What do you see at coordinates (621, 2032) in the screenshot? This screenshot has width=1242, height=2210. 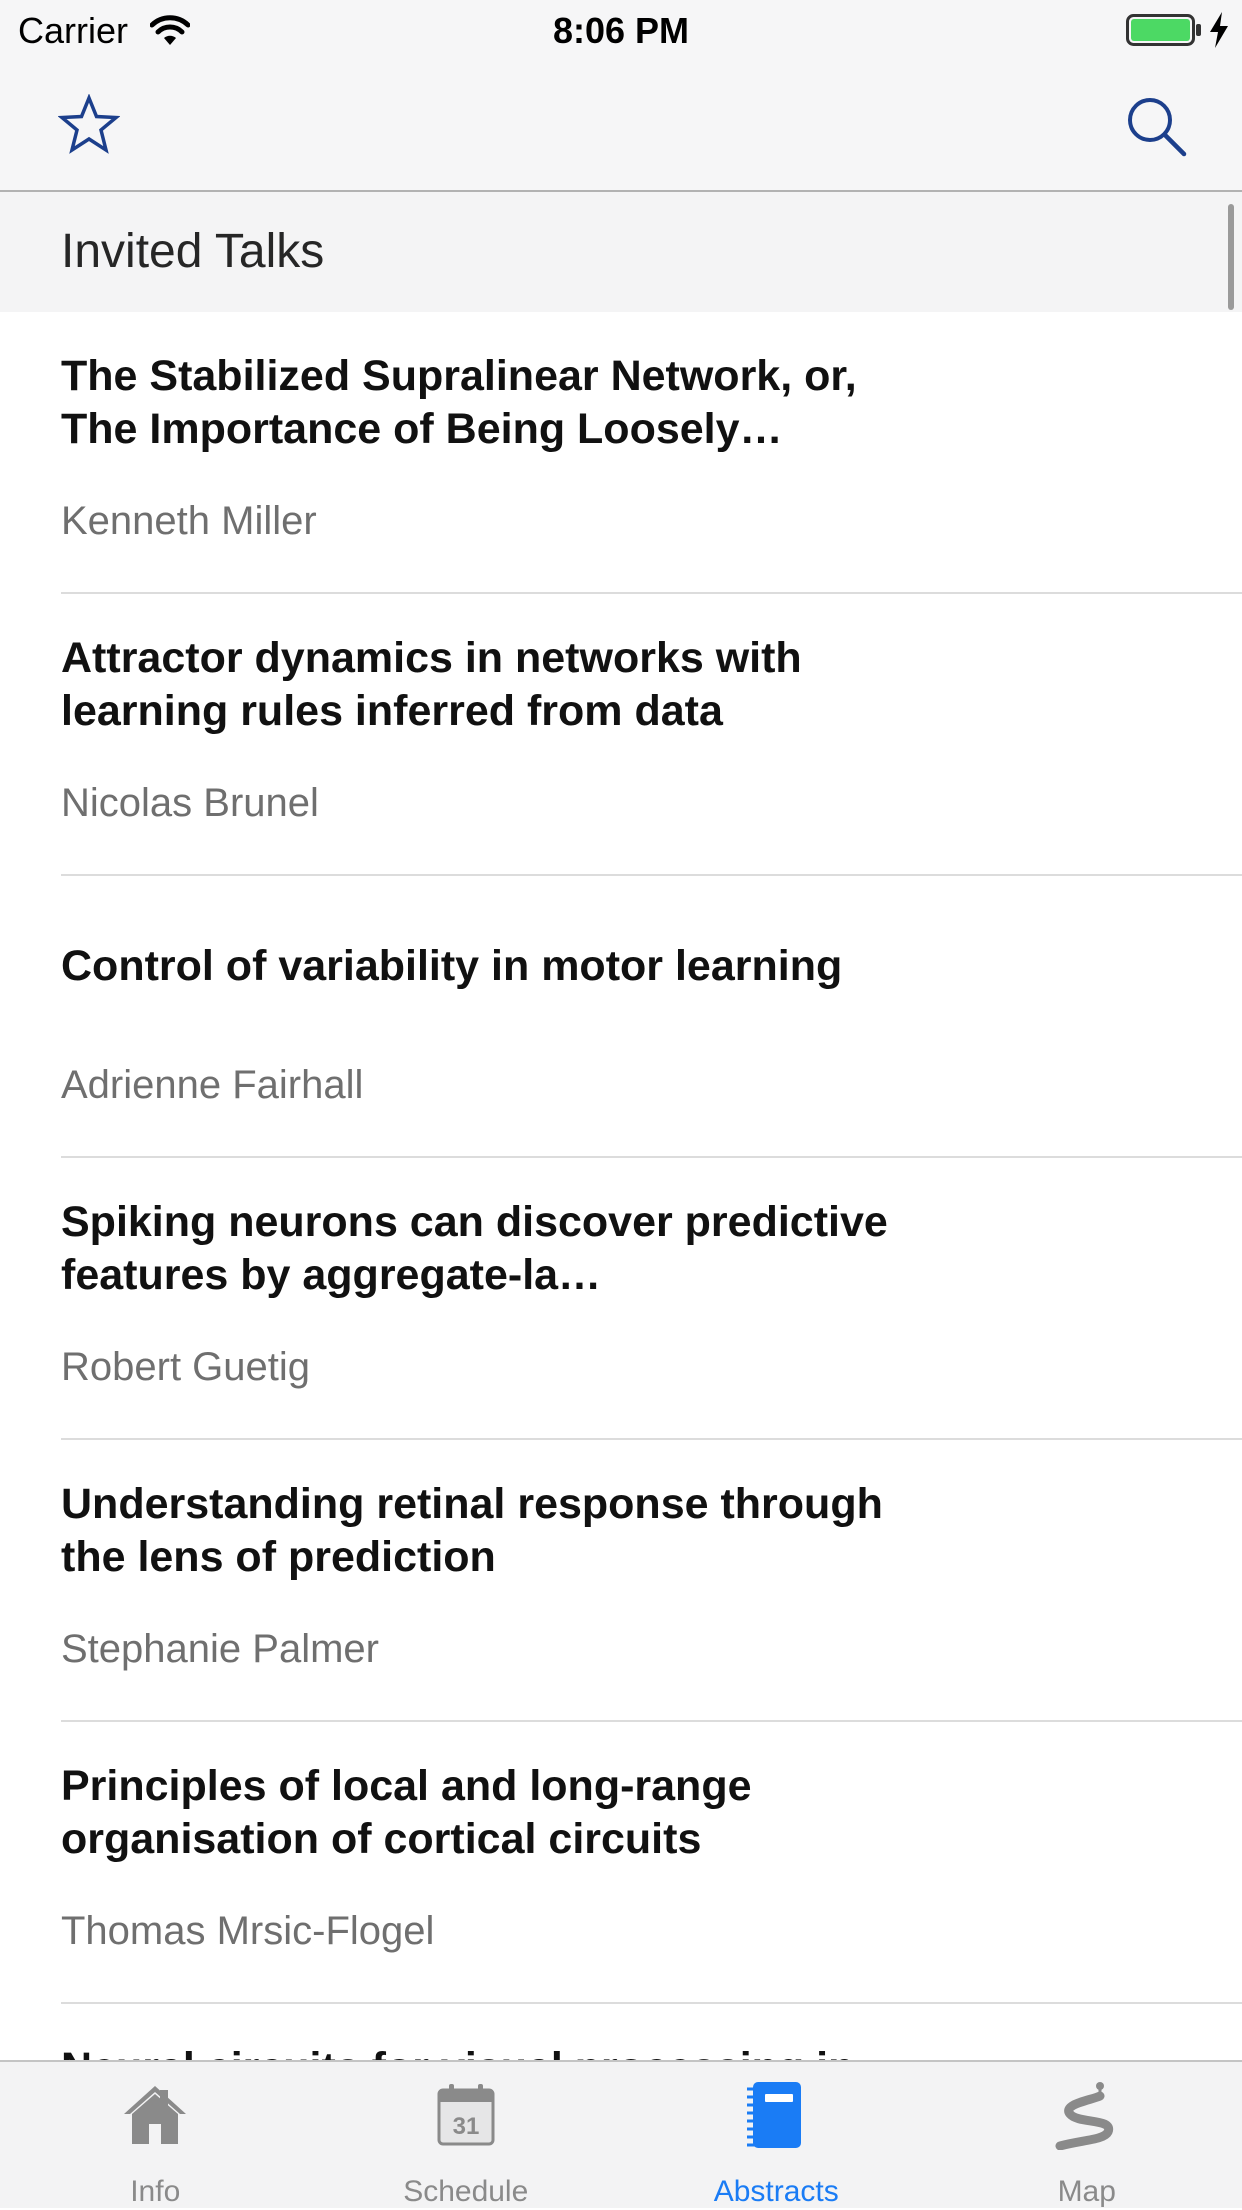 I see `list-item: Neural circuits for visual processing in` at bounding box center [621, 2032].